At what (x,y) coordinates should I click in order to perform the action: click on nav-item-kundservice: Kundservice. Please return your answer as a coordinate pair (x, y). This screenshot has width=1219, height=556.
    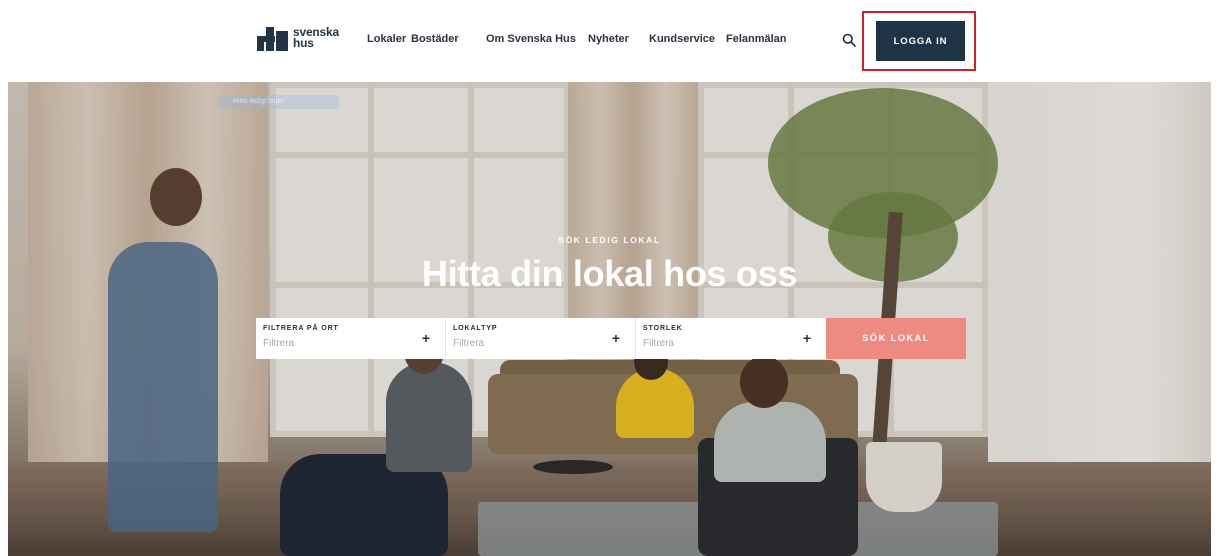
    Looking at the image, I should click on (682, 39).